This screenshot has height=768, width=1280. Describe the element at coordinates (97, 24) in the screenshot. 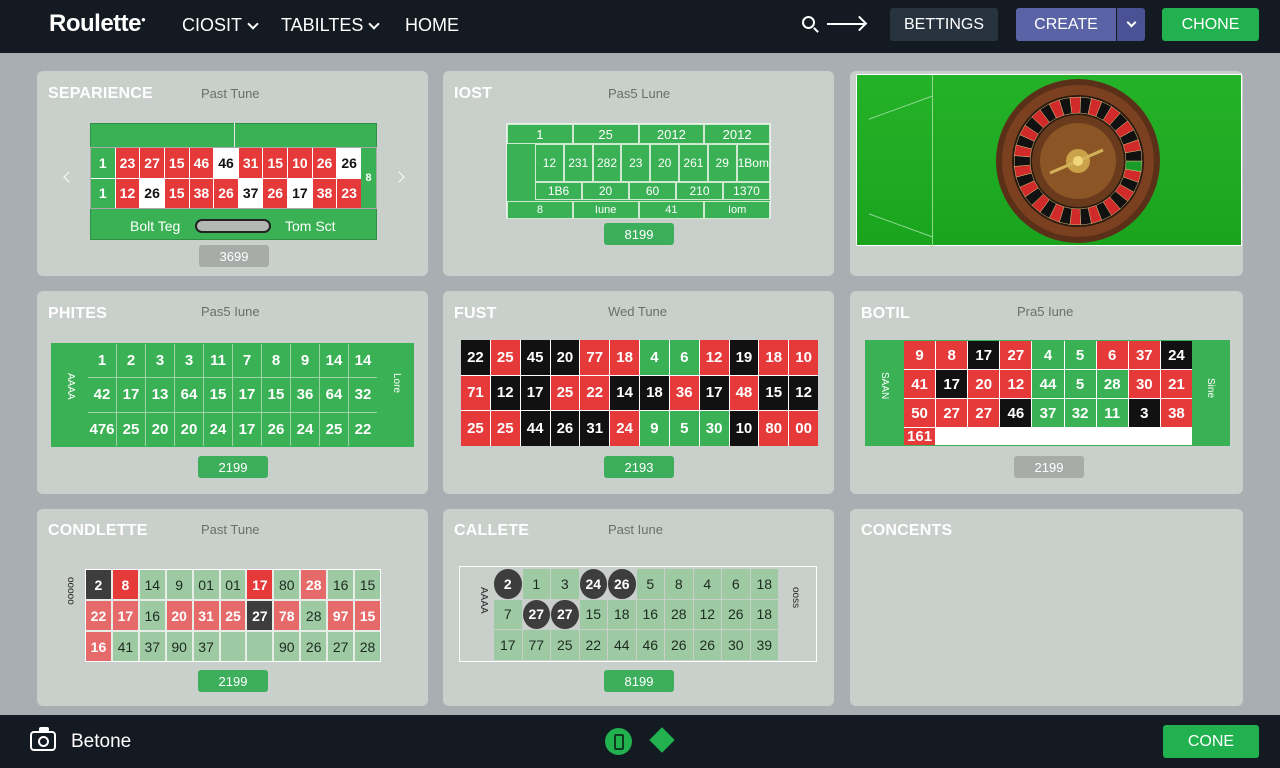

I see `logo: Roulette●` at that location.